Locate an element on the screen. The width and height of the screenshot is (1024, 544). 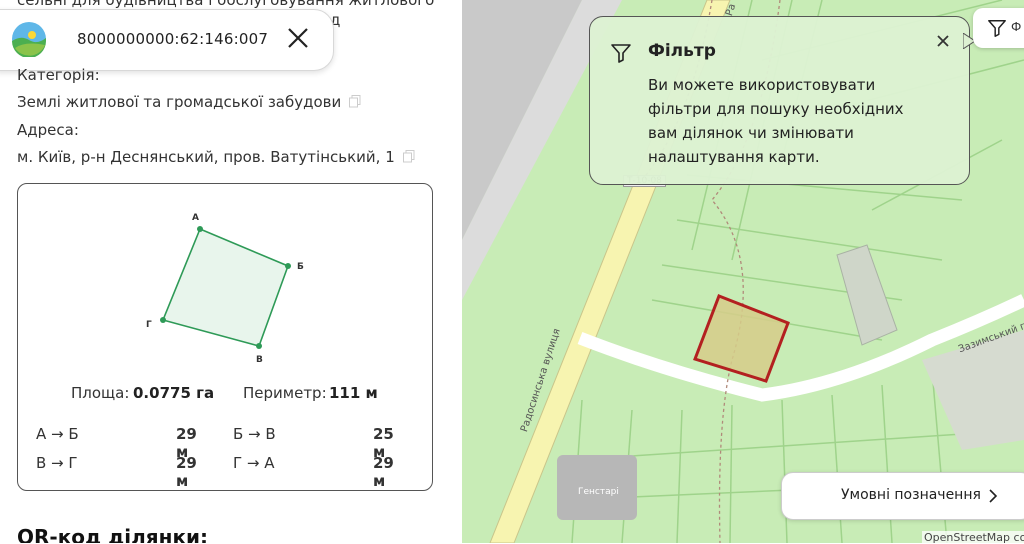
parcel-shape-diagram: А Б В Г is located at coordinates (225, 289).